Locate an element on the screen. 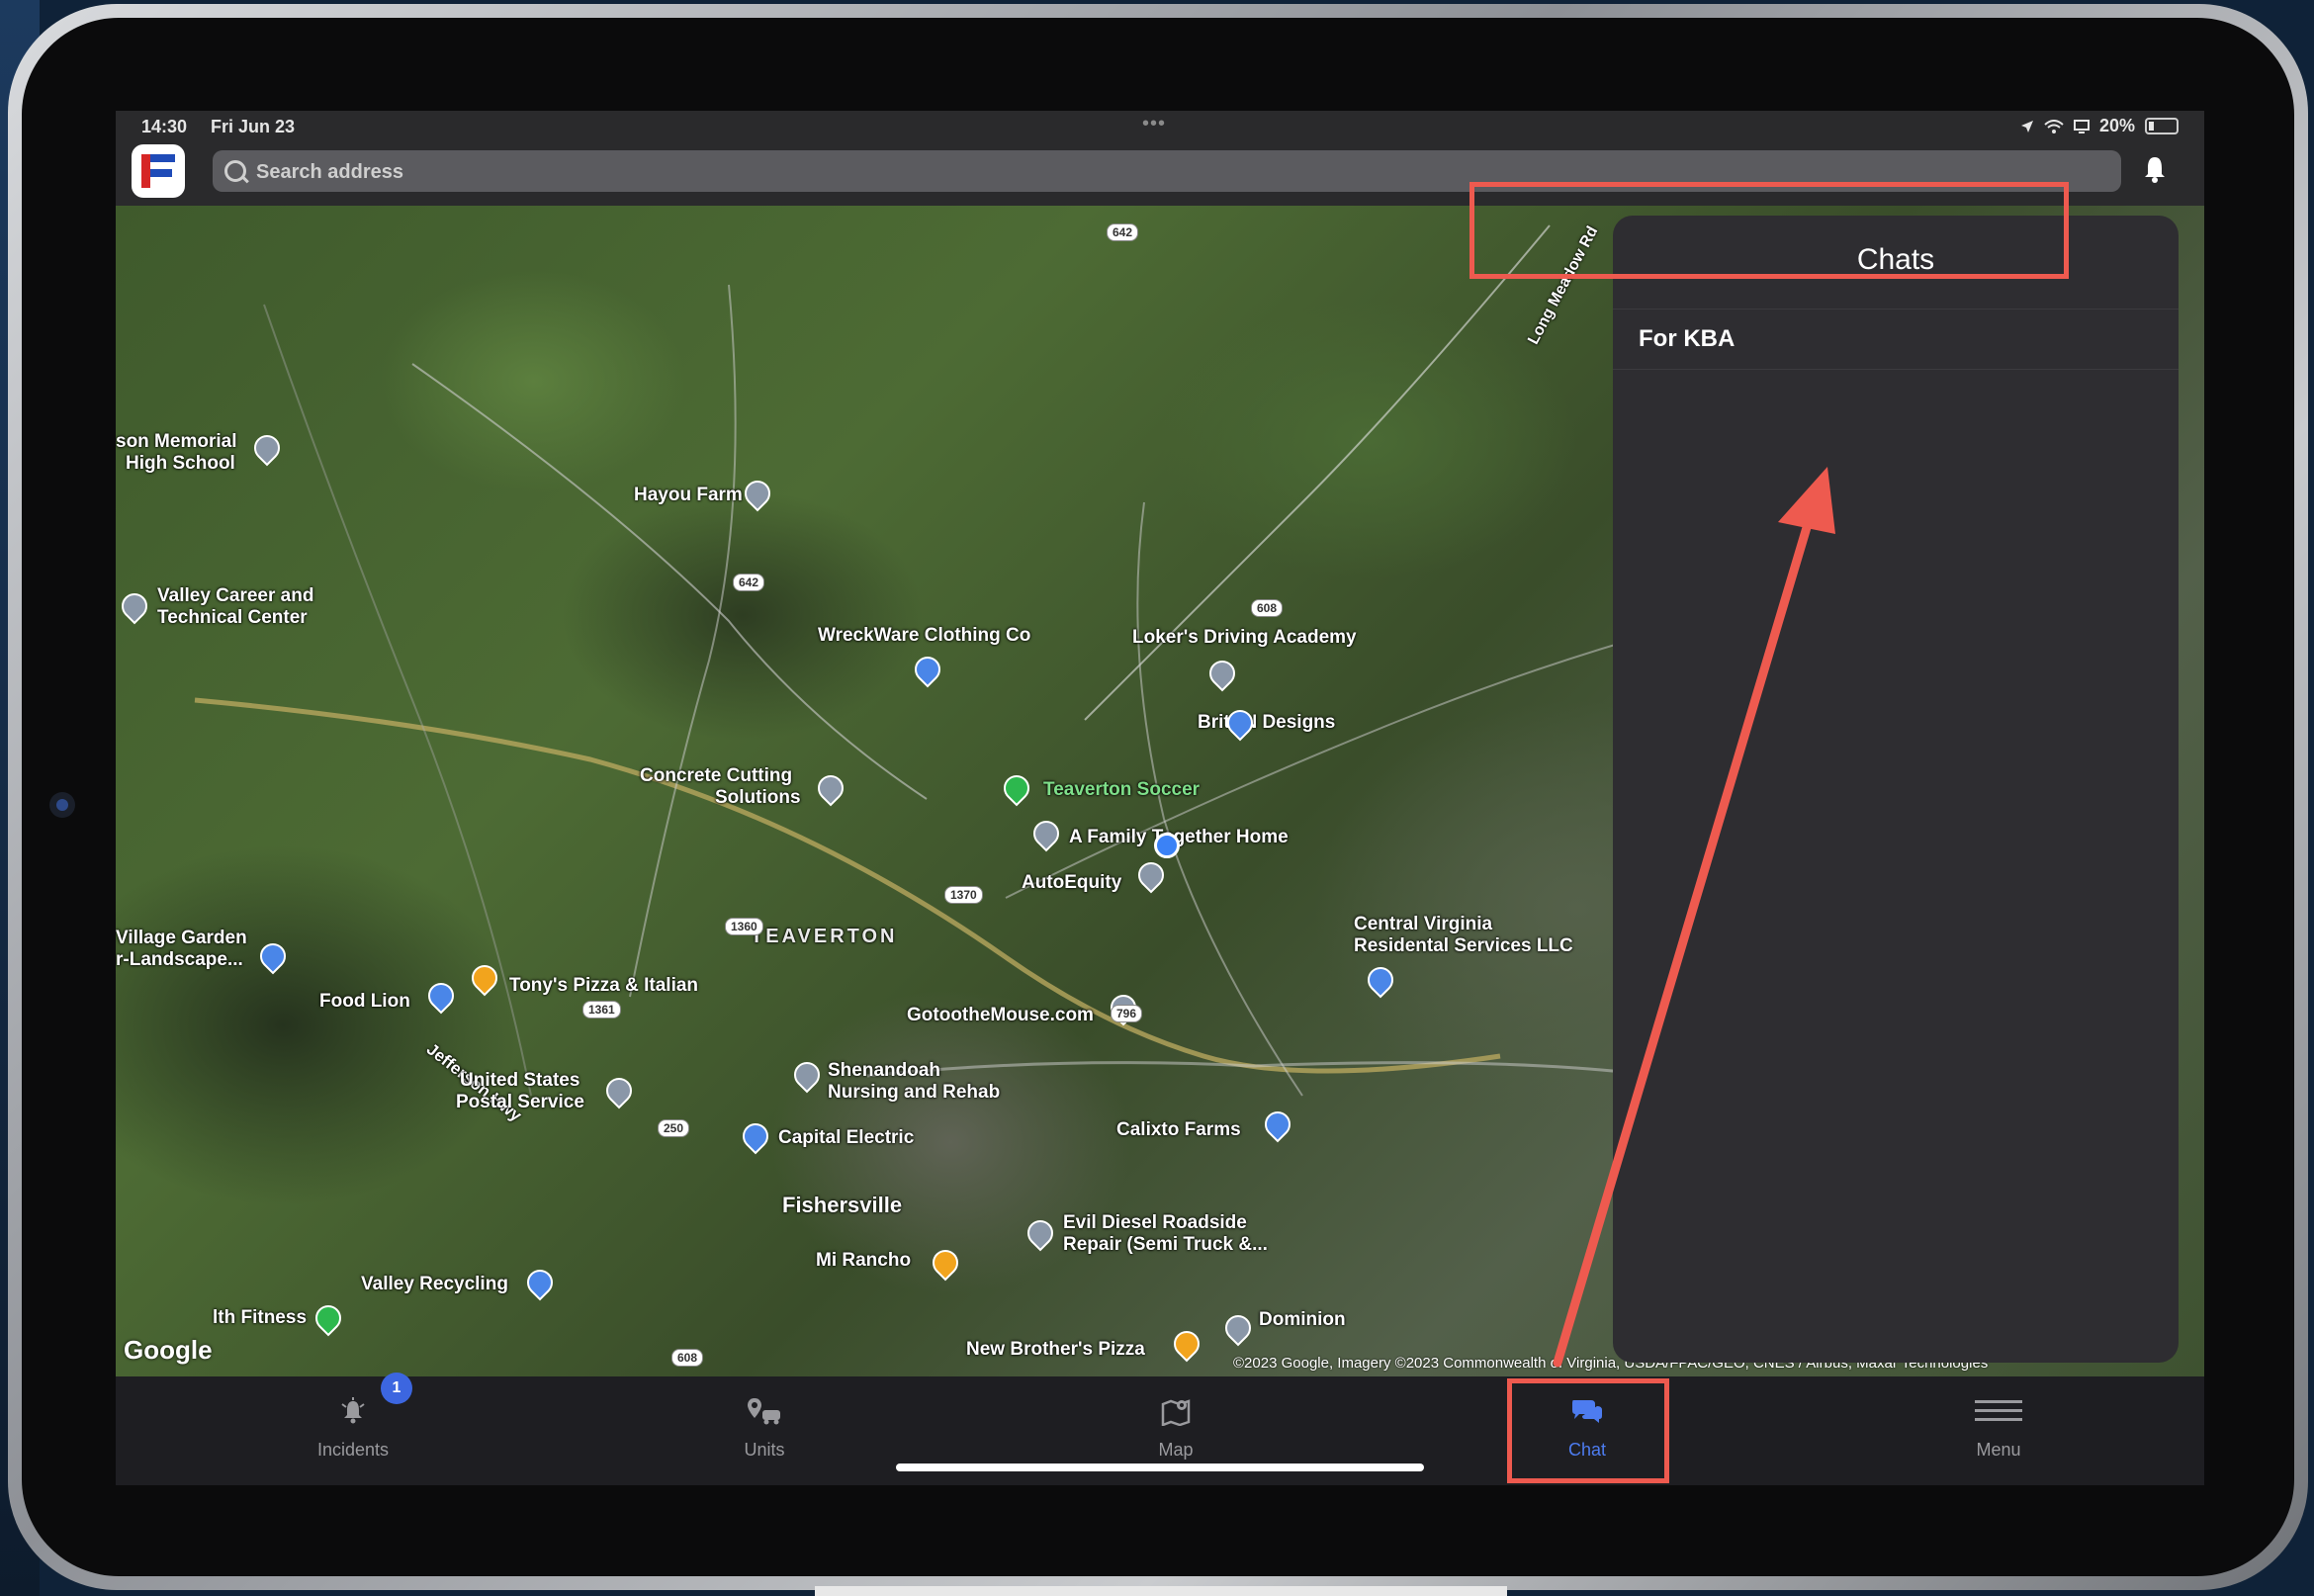  window-bottom-strip is located at coordinates (1161, 1591).